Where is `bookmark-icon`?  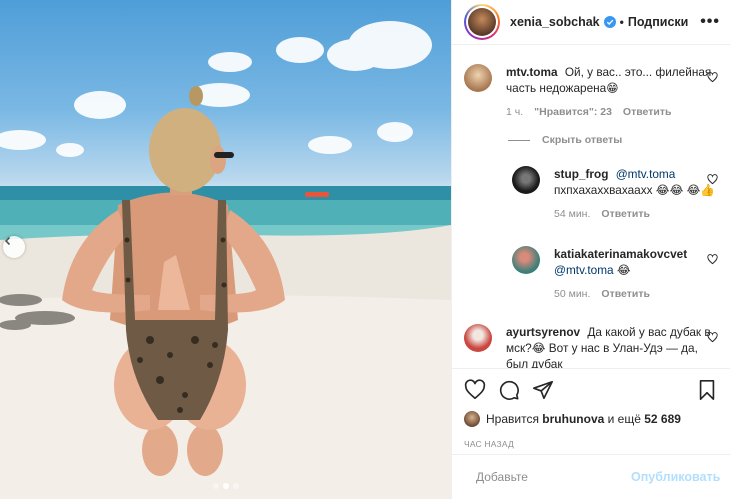
bookmark-icon is located at coordinates (707, 390).